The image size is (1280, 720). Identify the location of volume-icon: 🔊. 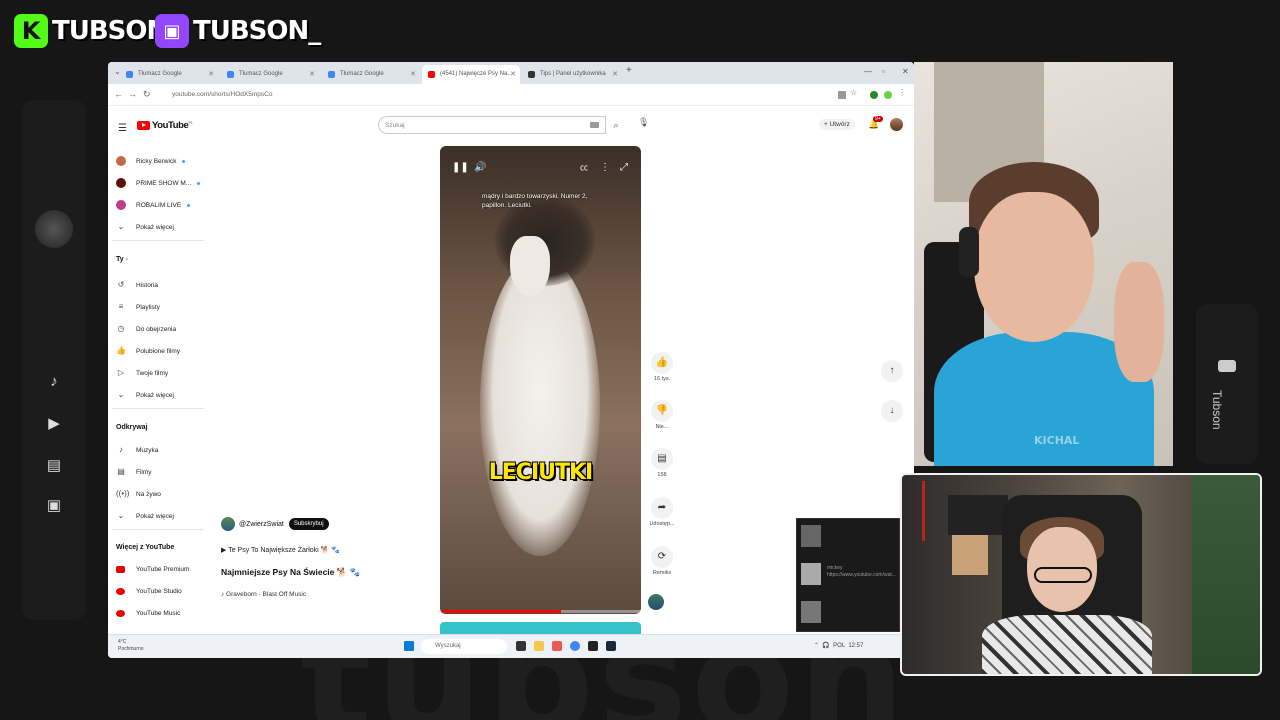
(480, 167).